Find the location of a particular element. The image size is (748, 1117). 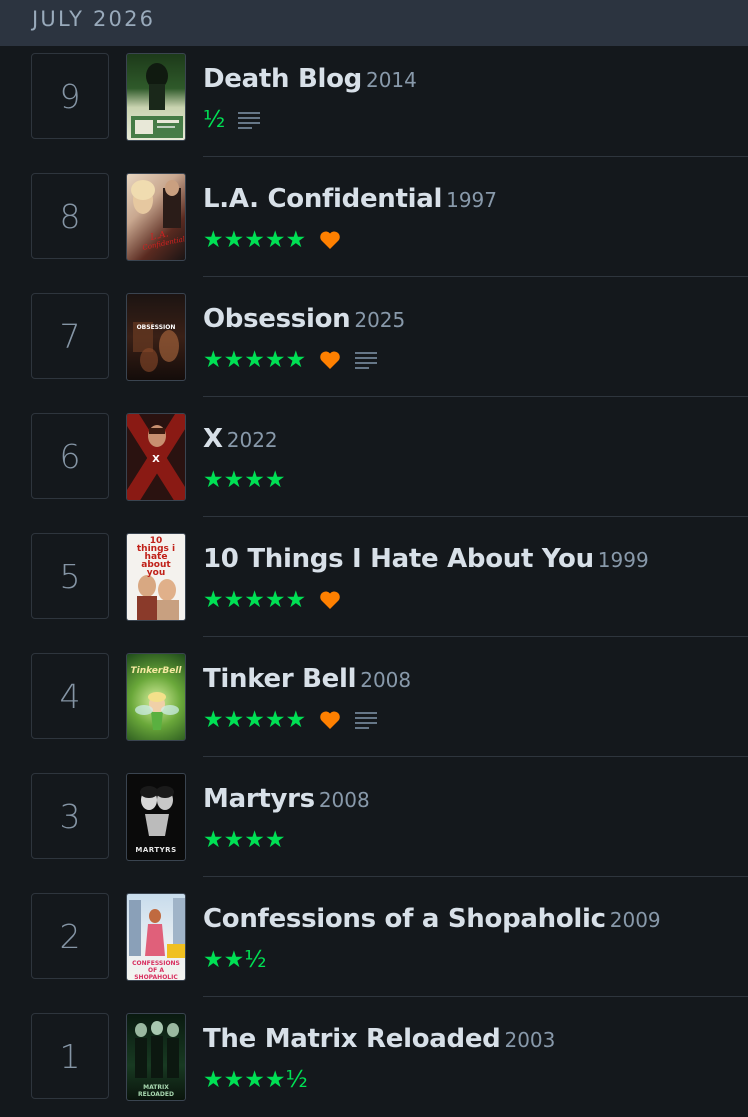

film-title: Obsession is located at coordinates (277, 319).